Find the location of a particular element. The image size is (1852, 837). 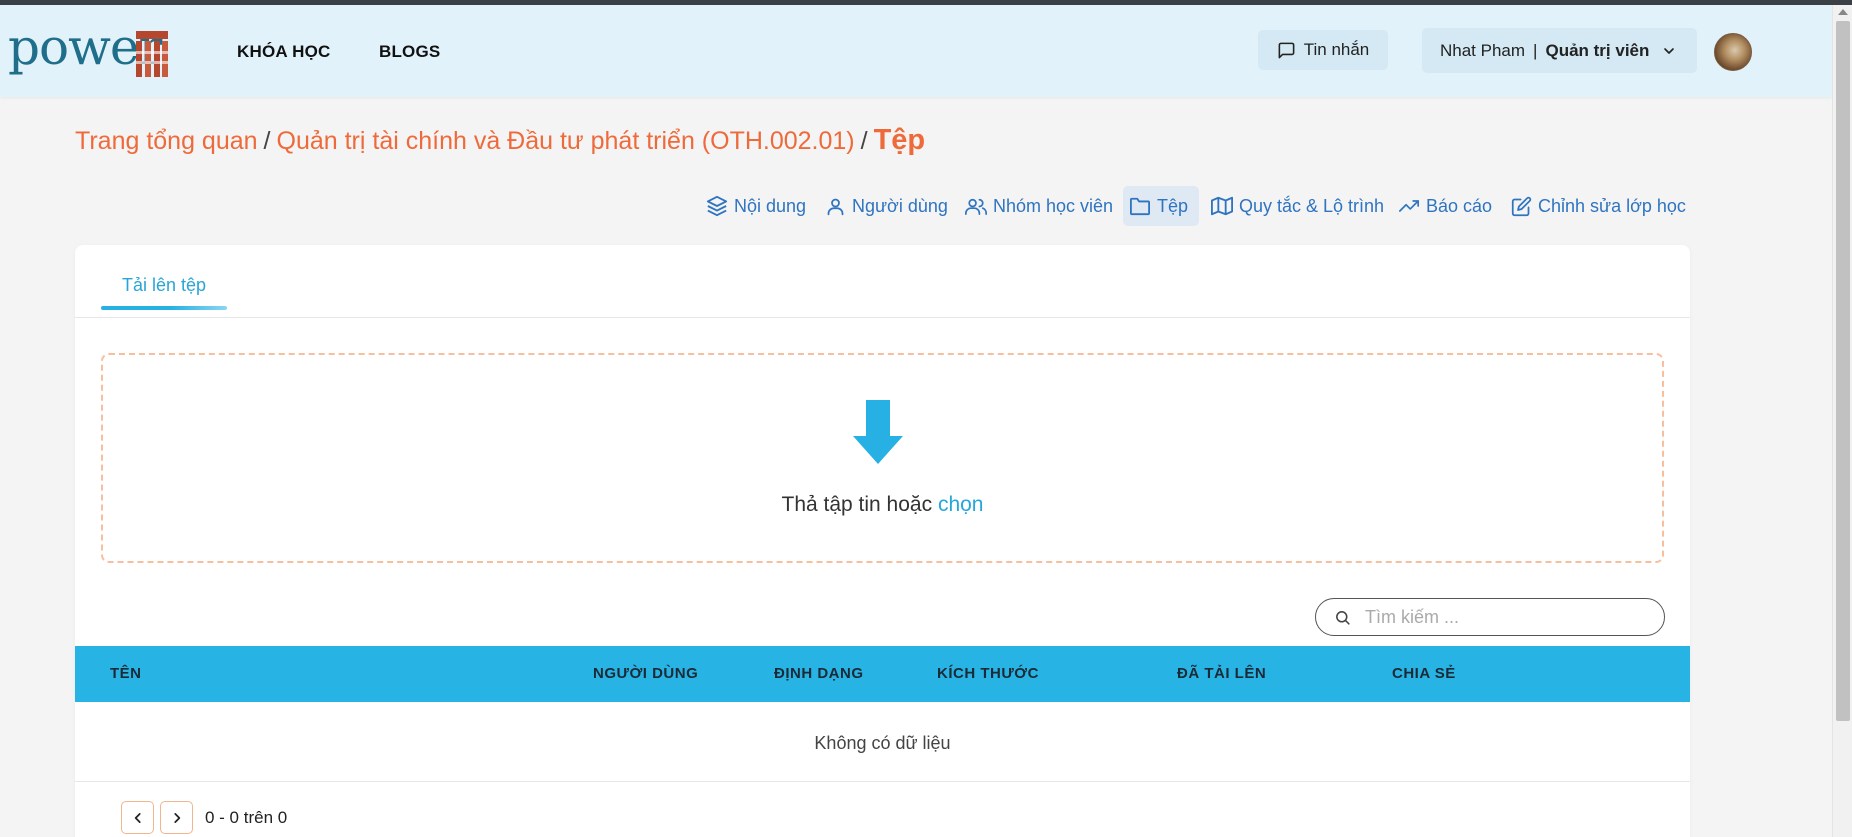

map-icon is located at coordinates (1222, 206).